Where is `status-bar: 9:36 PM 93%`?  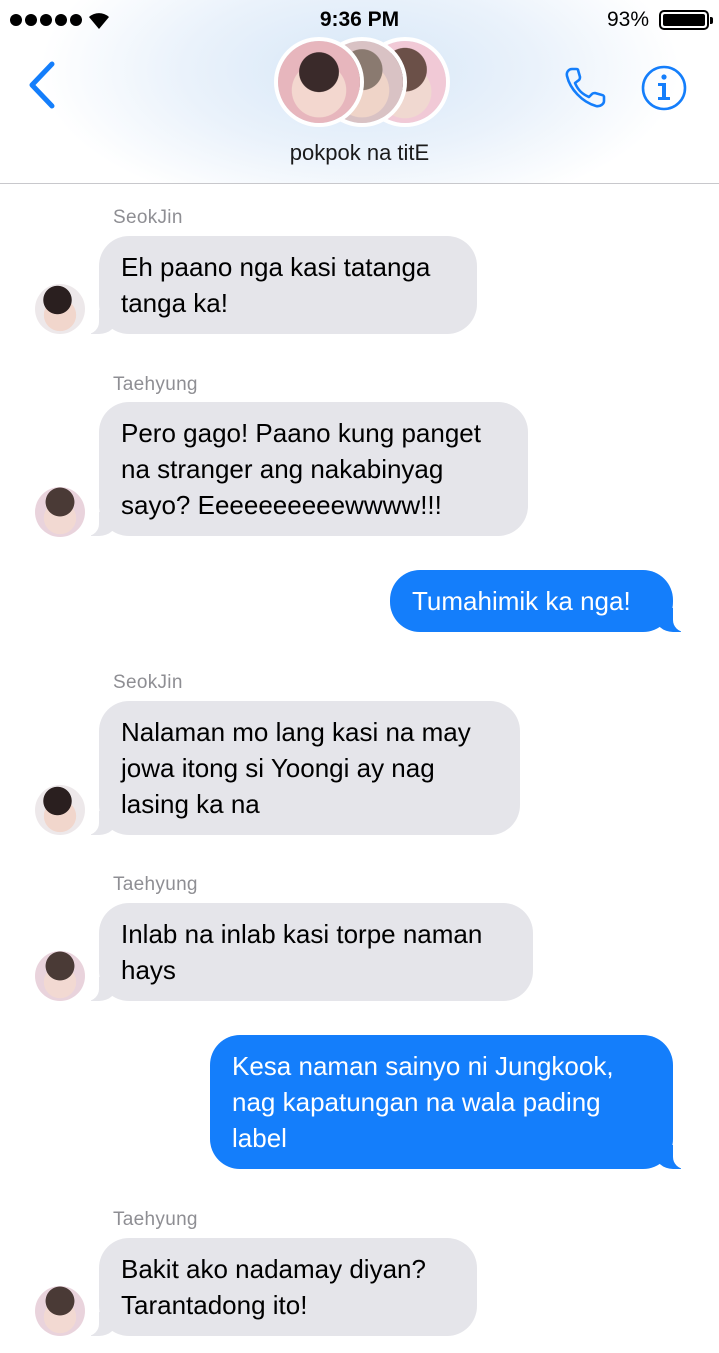
status-bar: 9:36 PM 93% is located at coordinates (359, 20).